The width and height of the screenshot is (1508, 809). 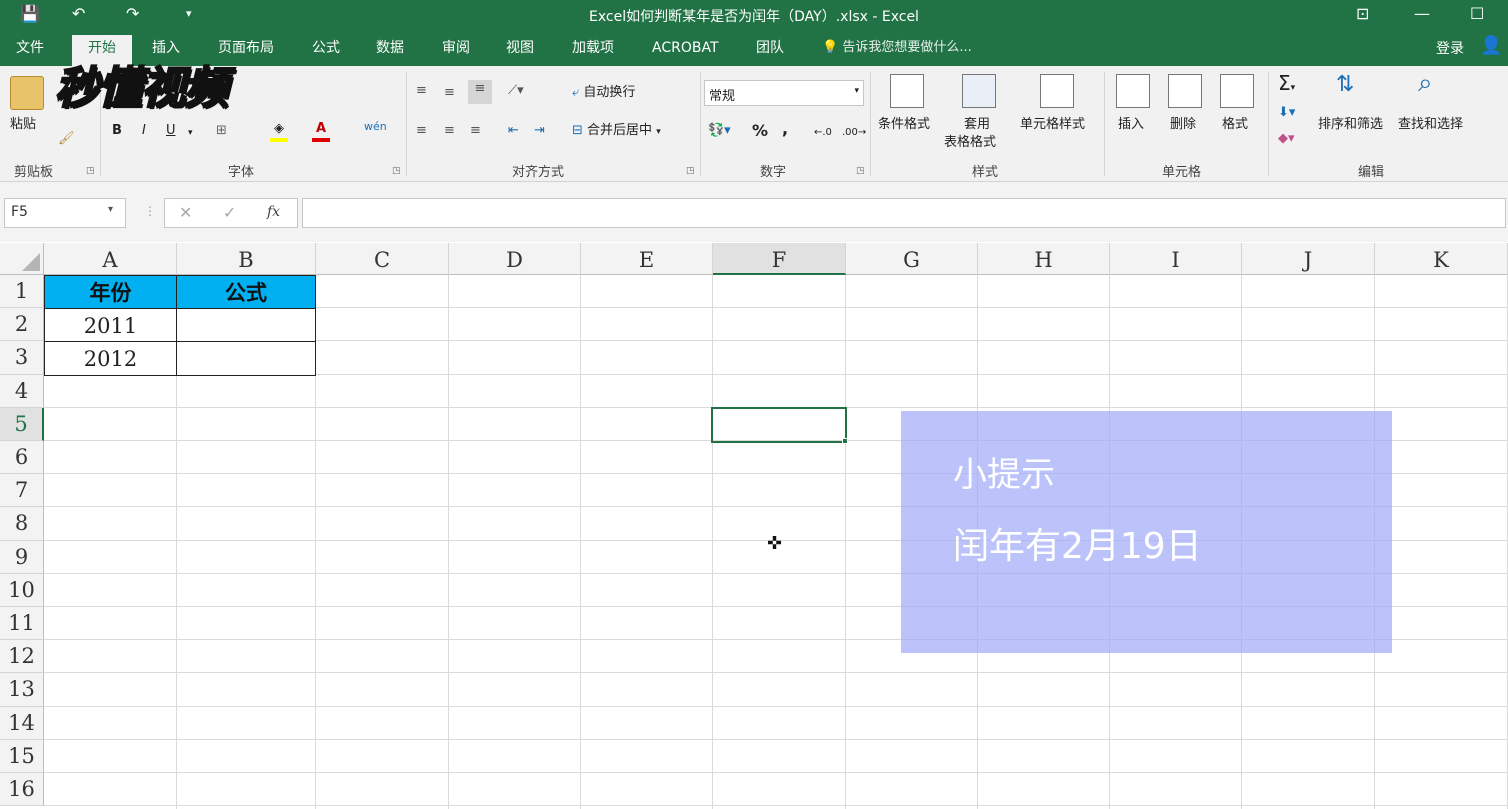 I want to click on tab-addins: 加载项, so click(x=593, y=48).